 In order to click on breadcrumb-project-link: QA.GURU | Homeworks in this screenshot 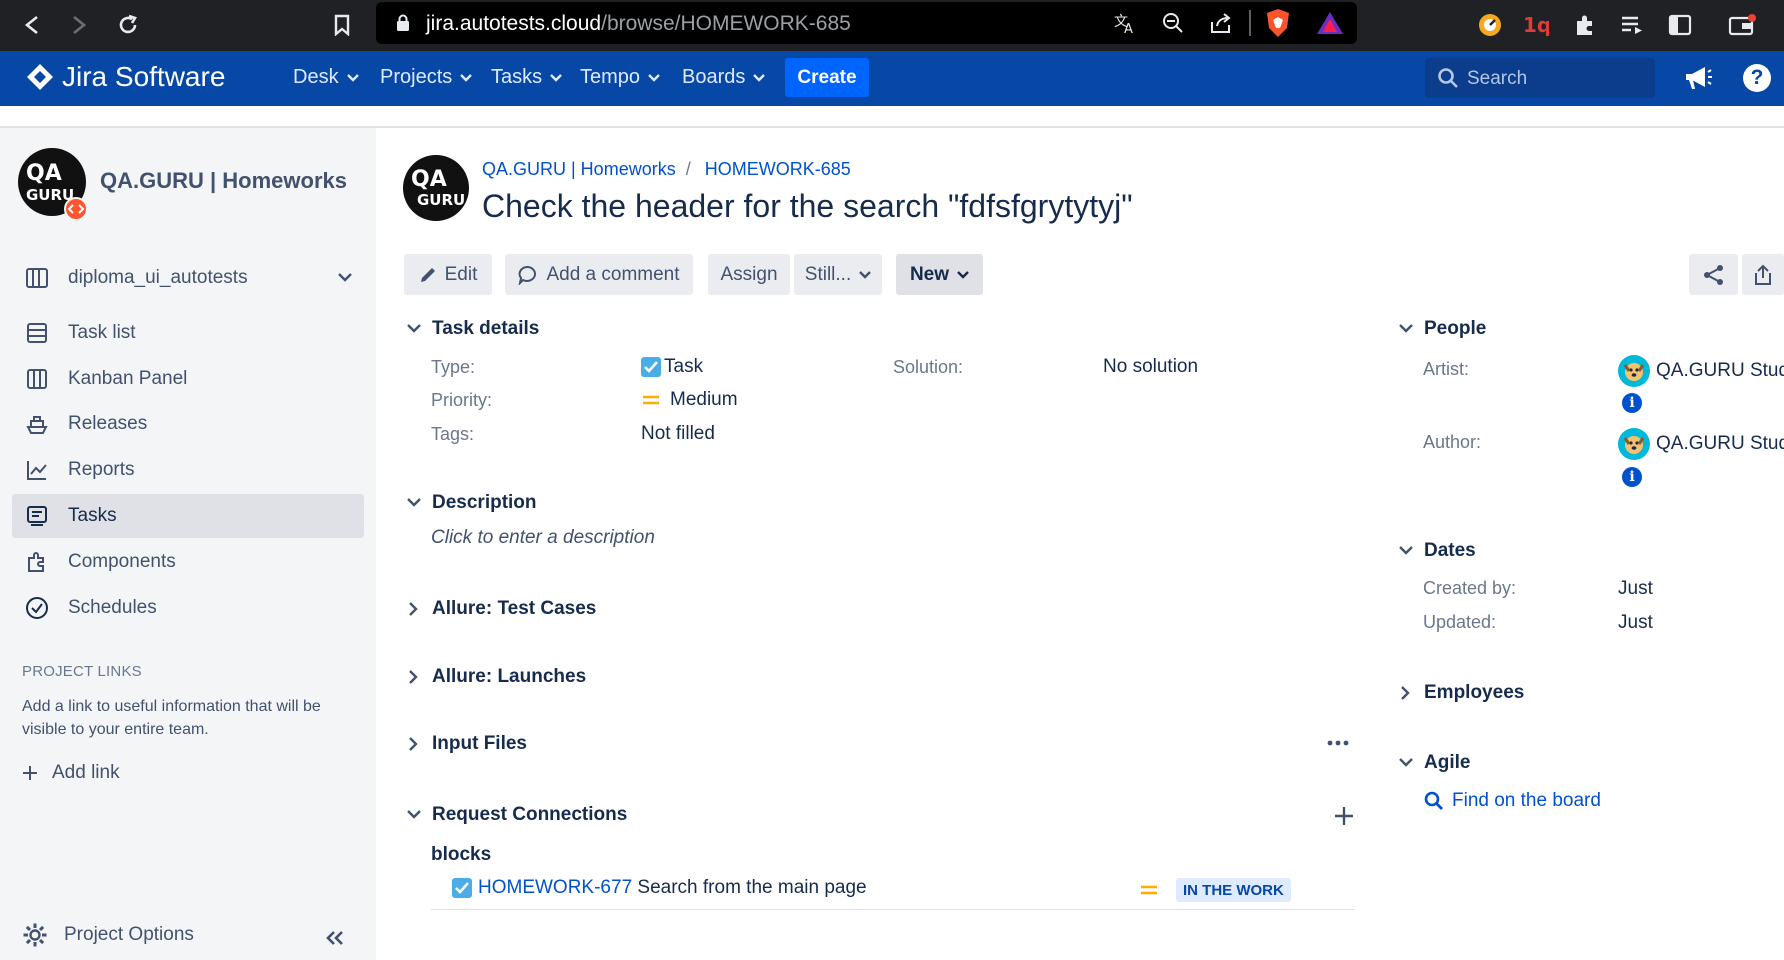, I will do `click(579, 169)`.